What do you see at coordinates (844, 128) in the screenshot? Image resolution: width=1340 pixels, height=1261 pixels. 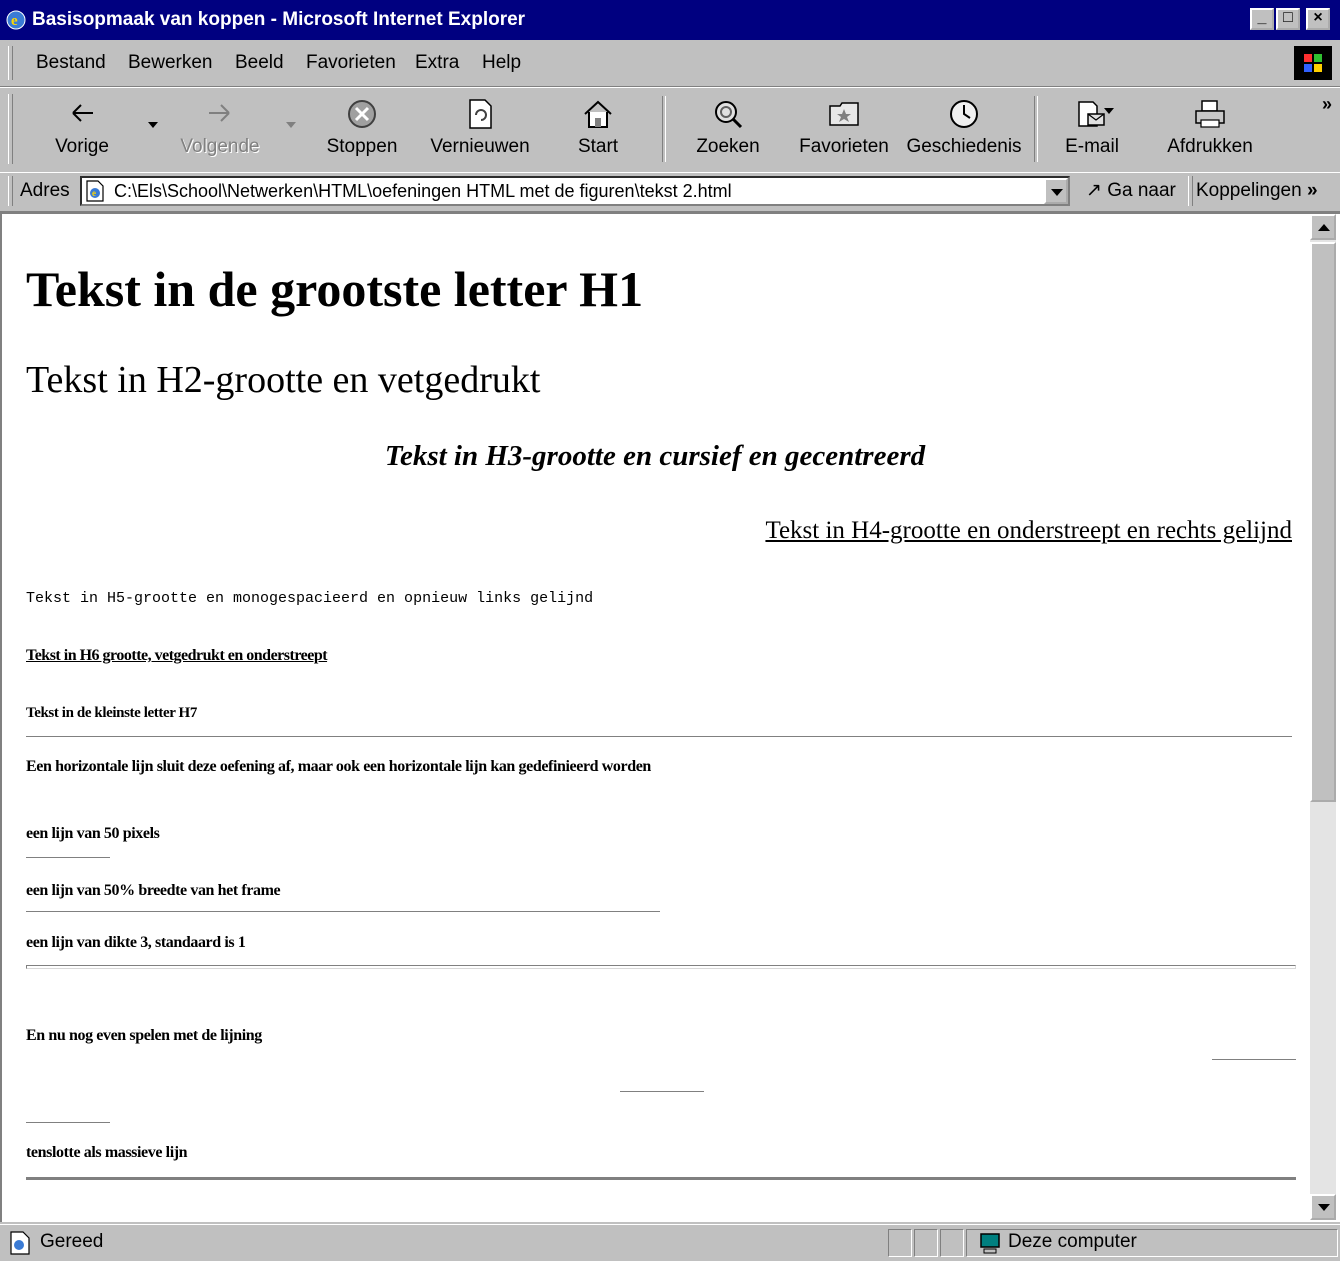 I see `favorites-button: Favorieten` at bounding box center [844, 128].